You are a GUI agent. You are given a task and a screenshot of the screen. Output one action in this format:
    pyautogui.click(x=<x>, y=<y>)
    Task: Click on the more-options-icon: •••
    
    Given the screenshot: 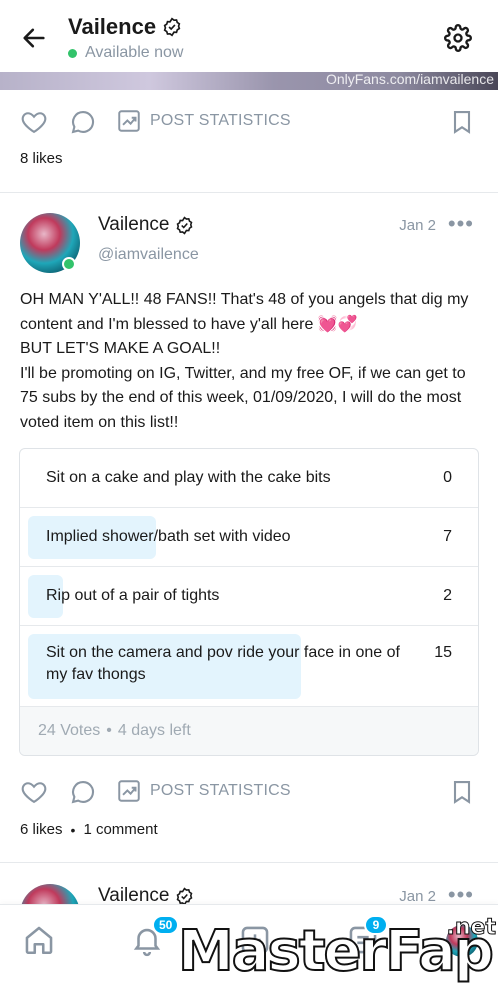 What is the action you would take?
    pyautogui.click(x=461, y=224)
    